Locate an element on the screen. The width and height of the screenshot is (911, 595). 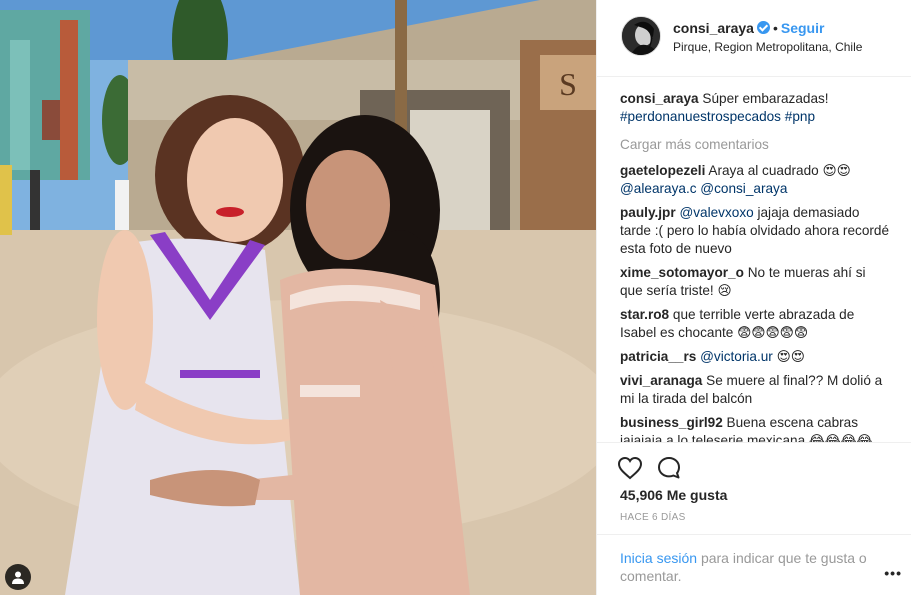
user-tag-icon is located at coordinates (18, 577).